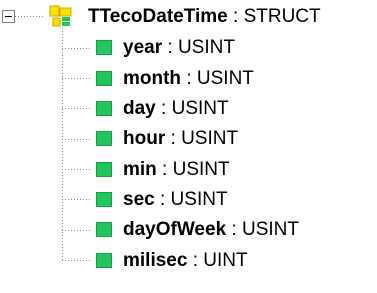  I want to click on struct-name: TTecoDateTime, so click(158, 16).